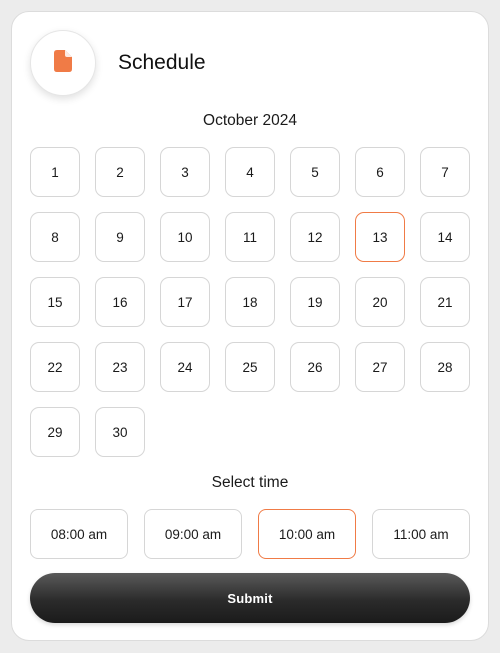 The height and width of the screenshot is (653, 500). Describe the element at coordinates (380, 172) in the screenshot. I see `calendar-day: 6` at that location.